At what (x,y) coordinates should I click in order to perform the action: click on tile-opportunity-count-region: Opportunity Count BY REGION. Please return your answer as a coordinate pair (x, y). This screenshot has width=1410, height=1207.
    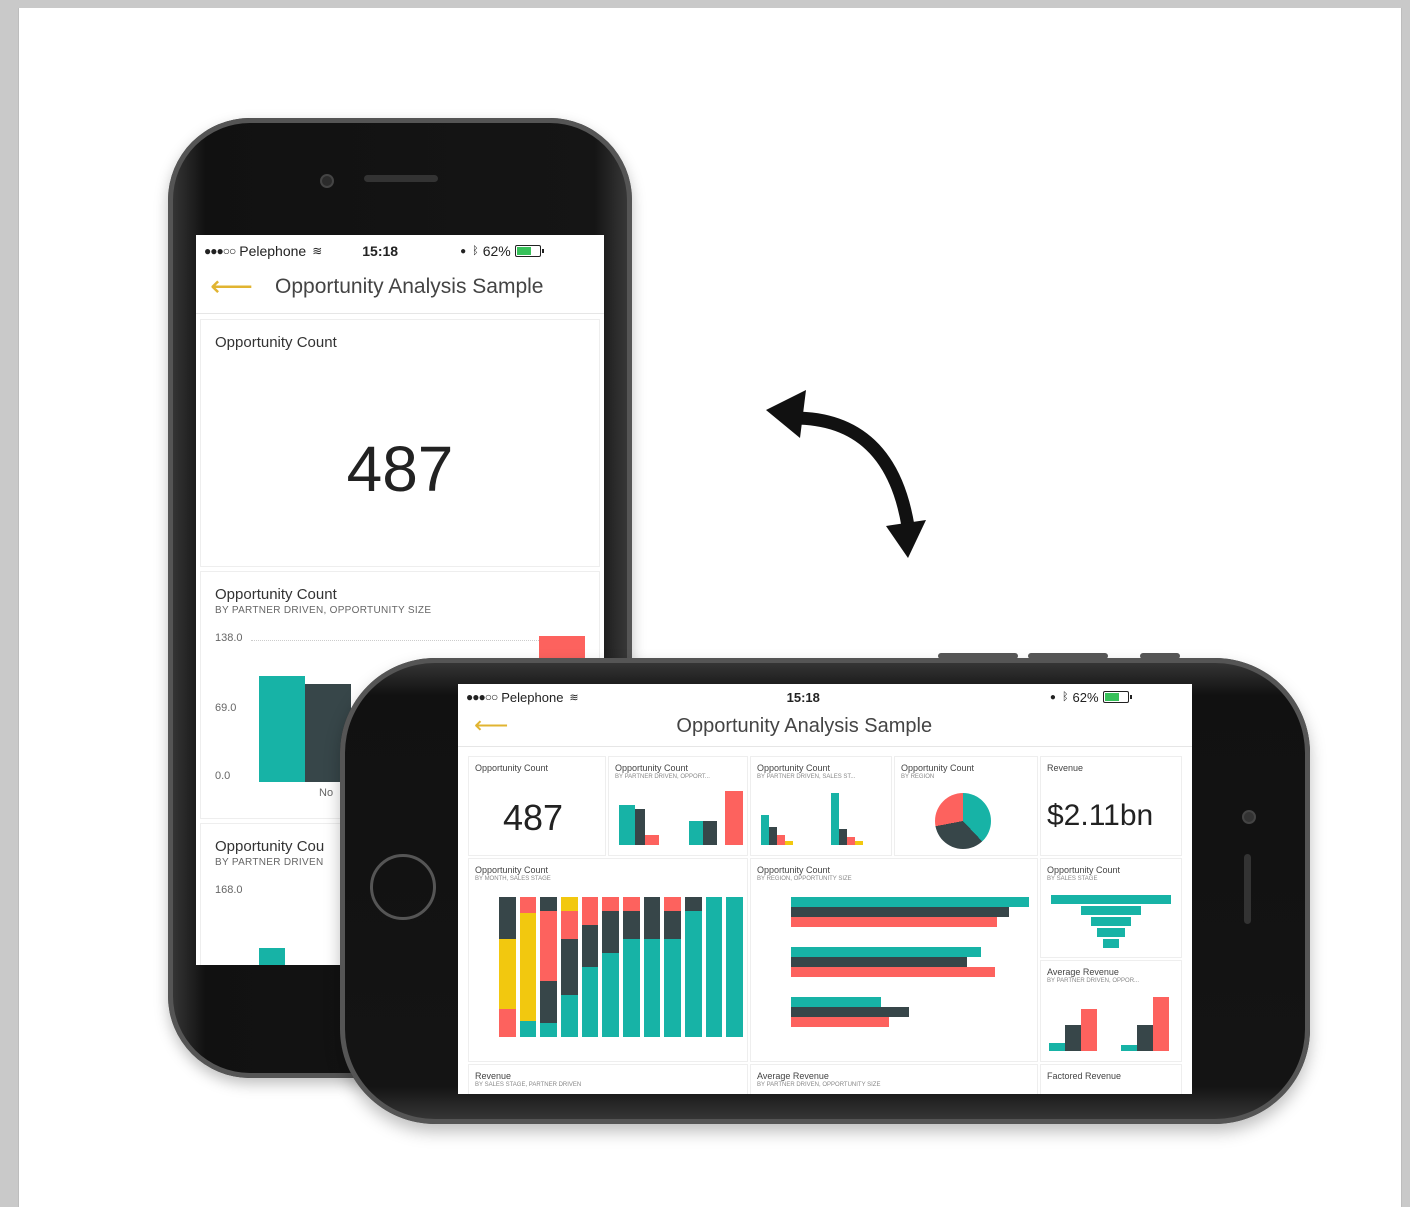
    Looking at the image, I should click on (966, 806).